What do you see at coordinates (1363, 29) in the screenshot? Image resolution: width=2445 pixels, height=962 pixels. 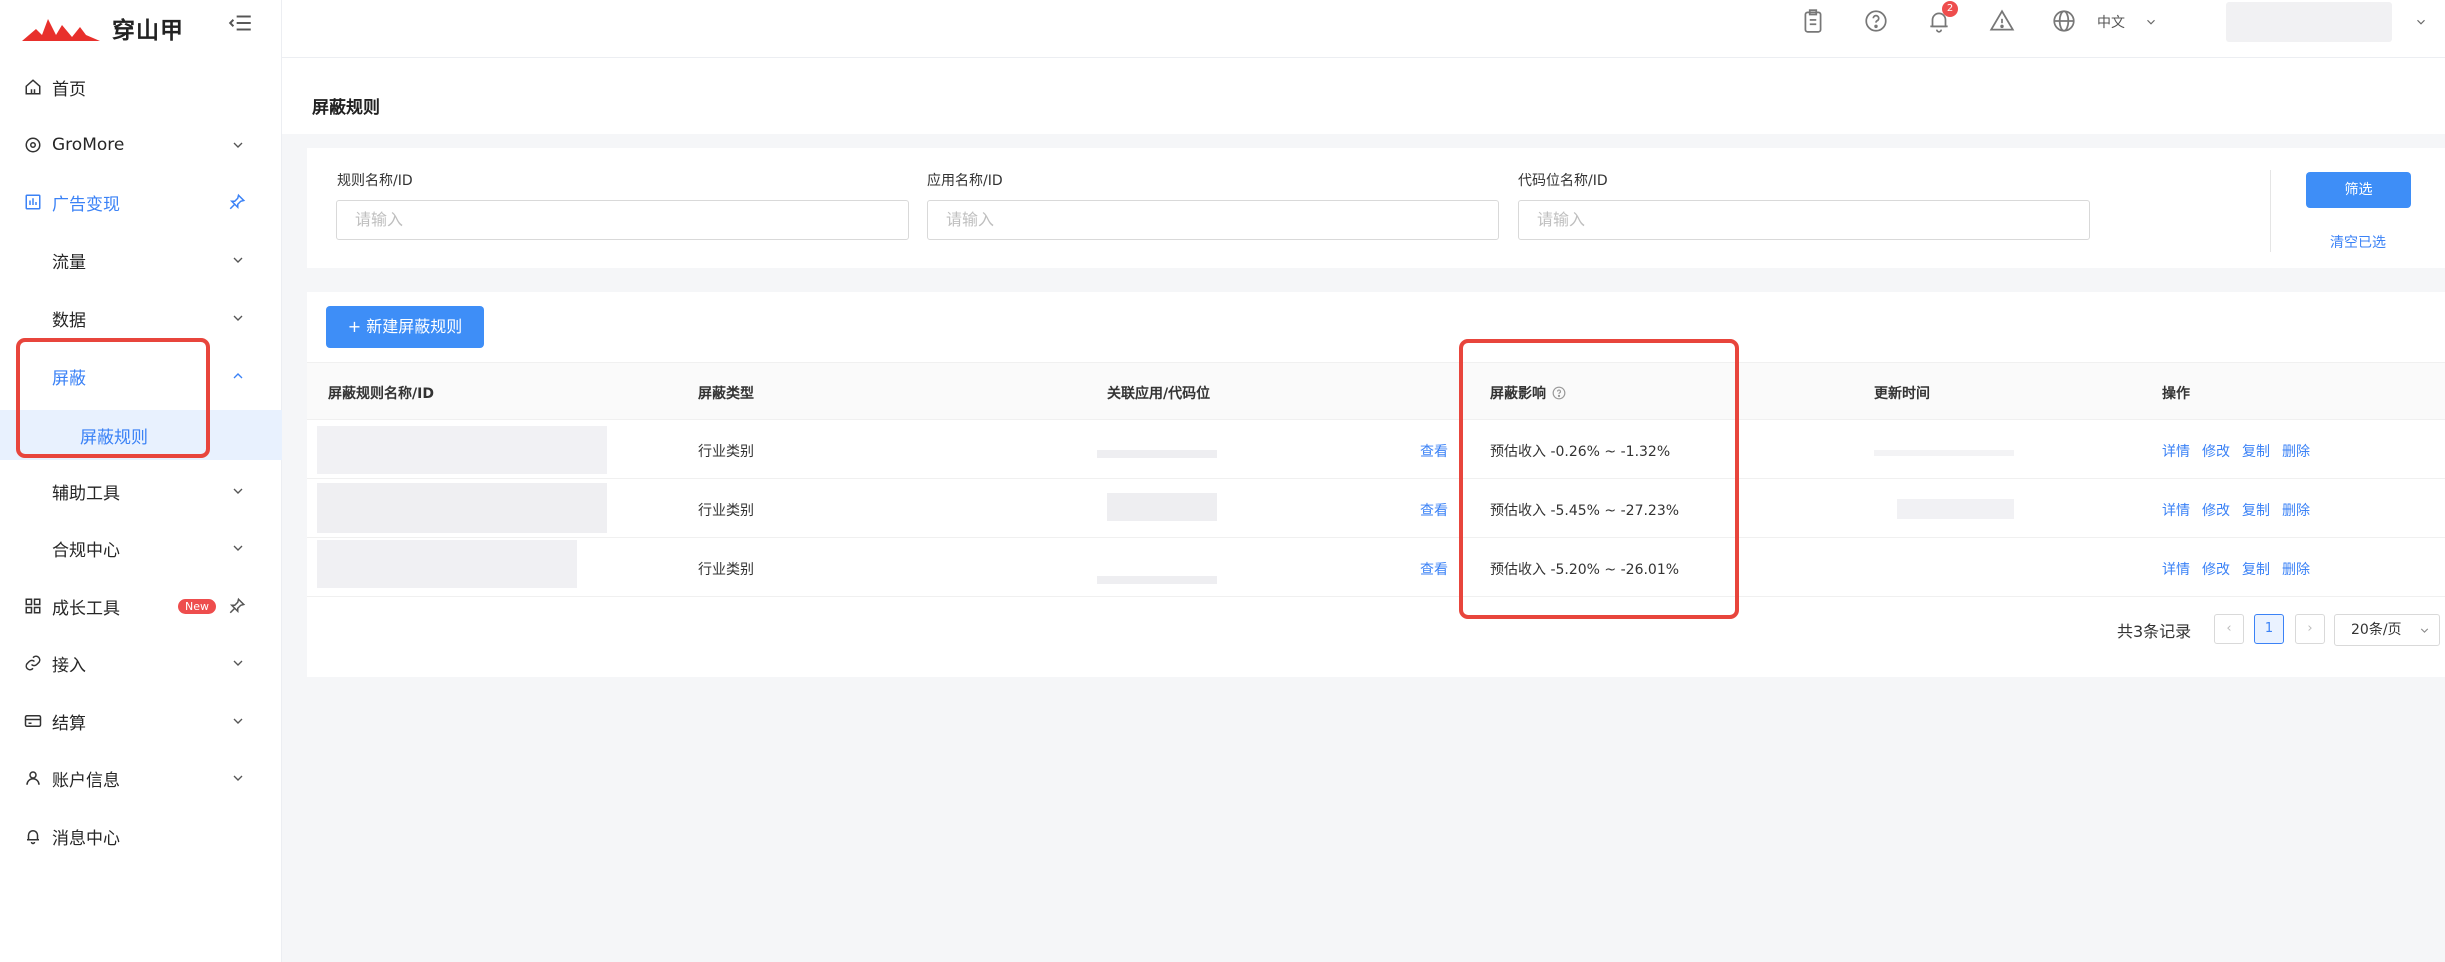 I see `topbar: 2 中文` at bounding box center [1363, 29].